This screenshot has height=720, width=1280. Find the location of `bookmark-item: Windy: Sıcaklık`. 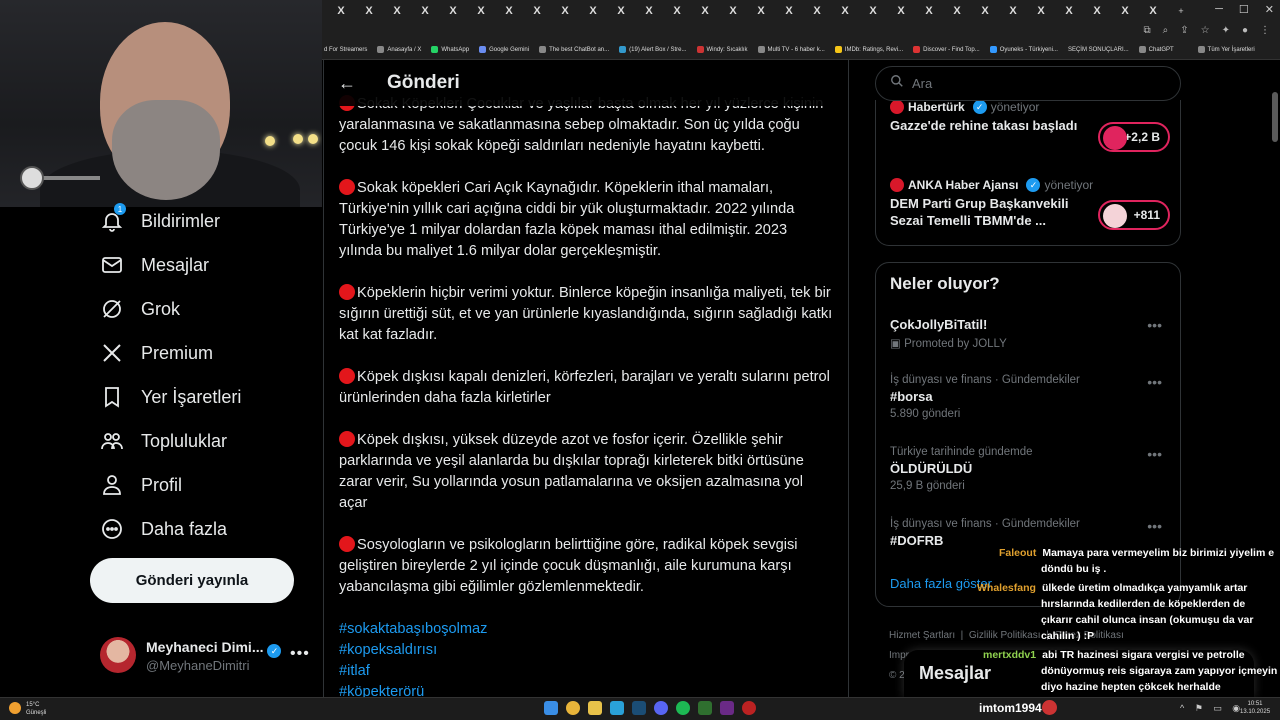

bookmark-item: Windy: Sıcaklık is located at coordinates (722, 49).